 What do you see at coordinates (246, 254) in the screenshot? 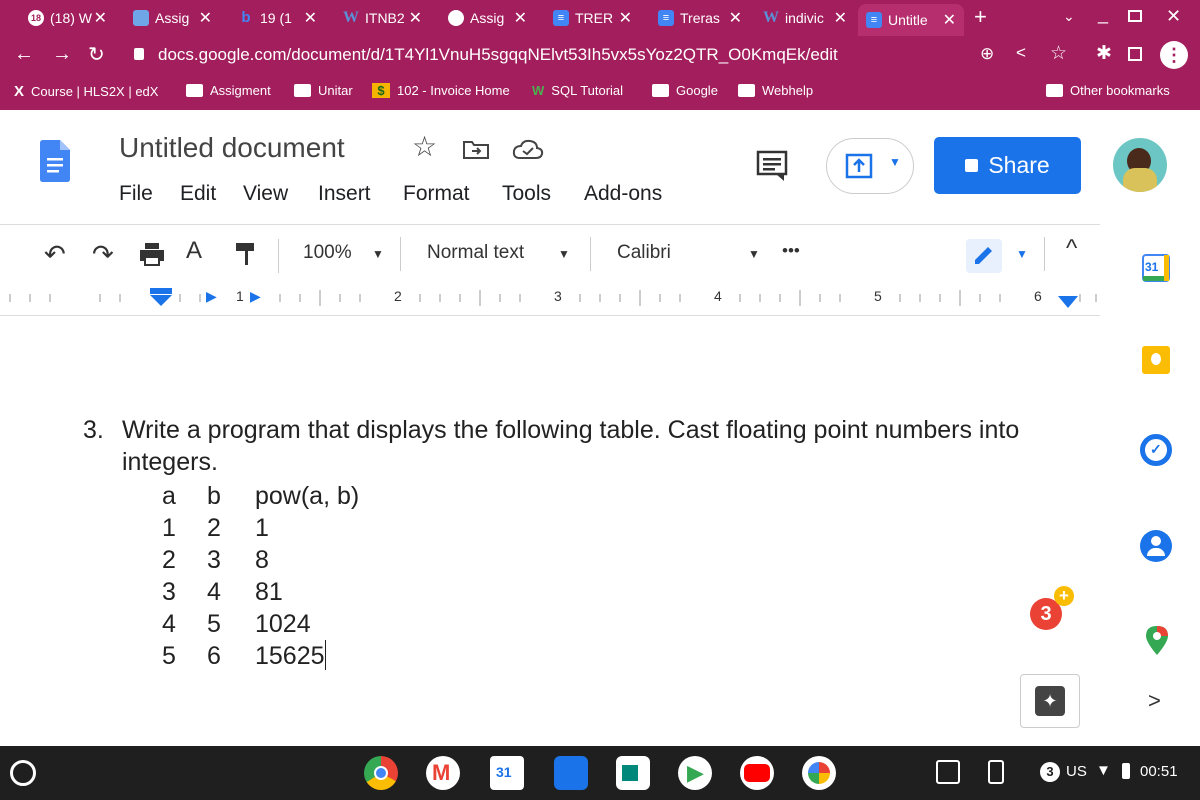
I see `paint-format-icon` at bounding box center [246, 254].